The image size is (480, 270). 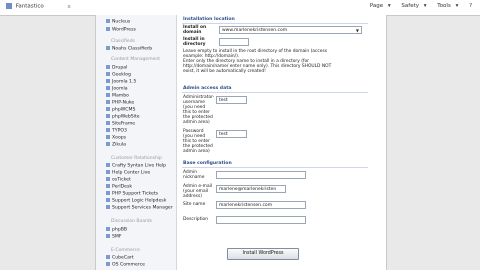 I want to click on description-label: Description, so click(x=196, y=219).